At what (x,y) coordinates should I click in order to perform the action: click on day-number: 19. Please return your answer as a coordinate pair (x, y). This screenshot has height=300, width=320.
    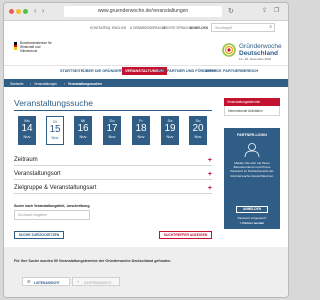
    Looking at the image, I should click on (170, 128).